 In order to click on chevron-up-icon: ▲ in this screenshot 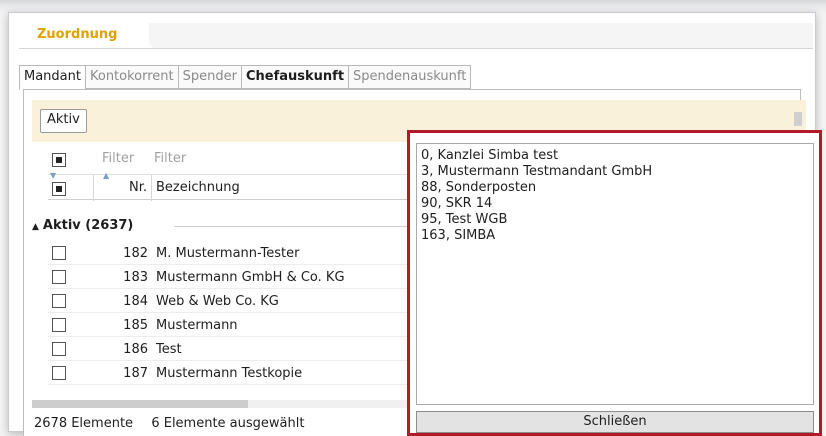, I will do `click(35, 227)`.